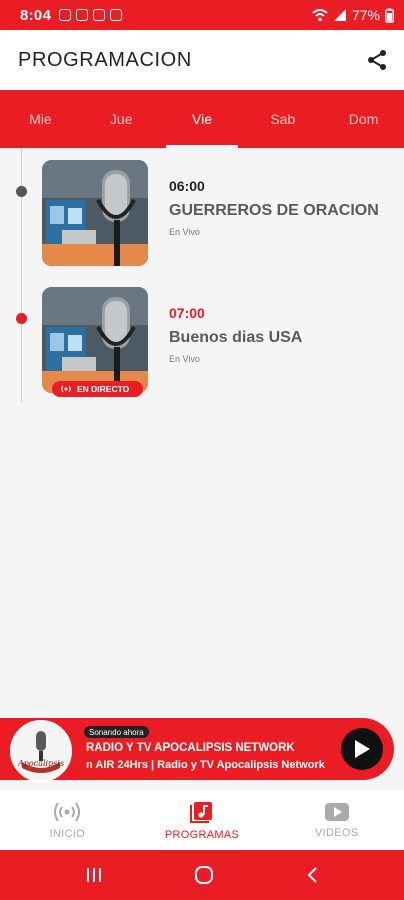  Describe the element at coordinates (82, 15) in the screenshot. I see `voicemail-icon` at that location.